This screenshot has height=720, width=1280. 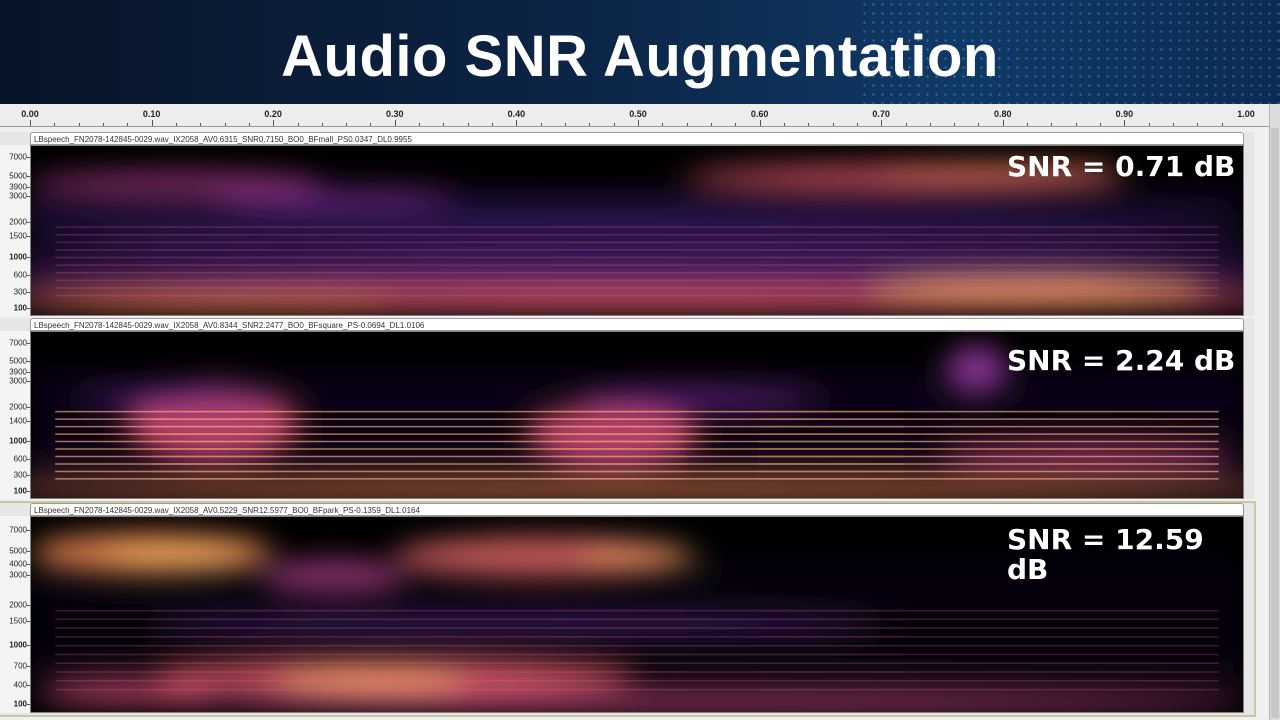 I want to click on time-tick-label: 0.20, so click(x=273, y=114).